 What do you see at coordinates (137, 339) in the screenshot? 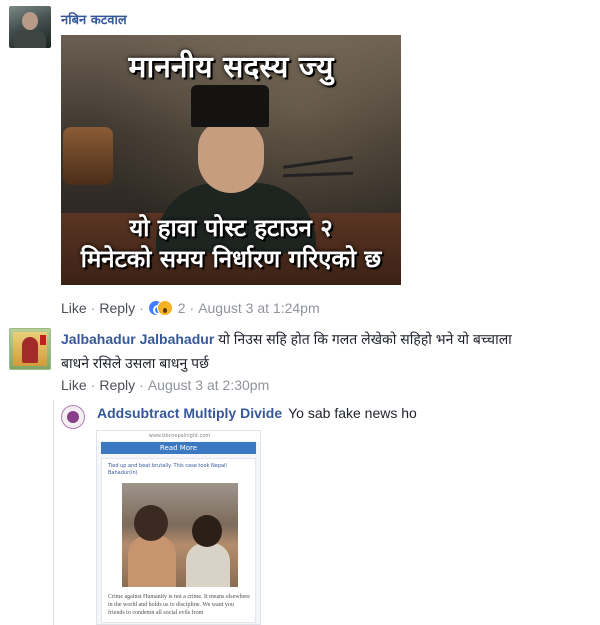
I see `comment-author: Jalbahadur Jalbahadur` at bounding box center [137, 339].